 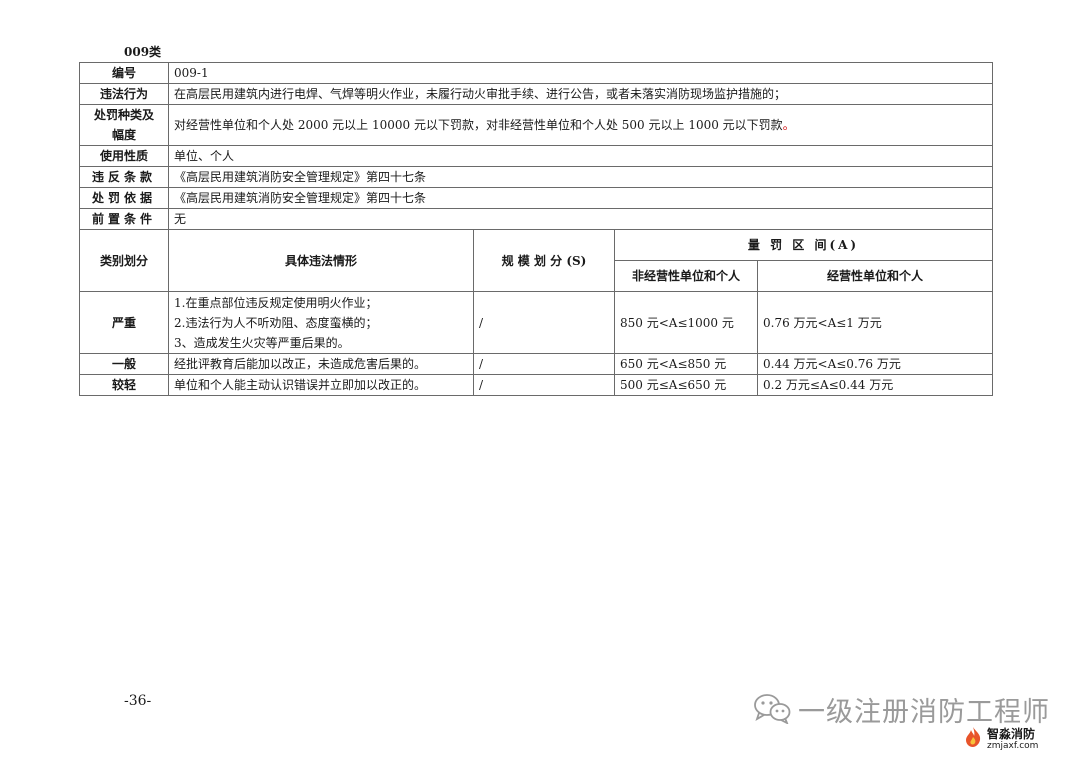 What do you see at coordinates (276, 302) in the screenshot?
I see `situation-line: 1.在重点部位违反规定使用明火作业；` at bounding box center [276, 302].